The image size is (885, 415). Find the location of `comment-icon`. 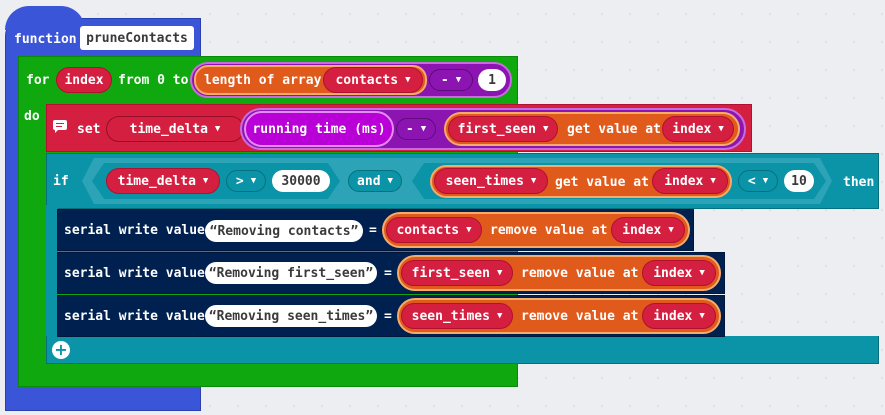

comment-icon is located at coordinates (60, 126).